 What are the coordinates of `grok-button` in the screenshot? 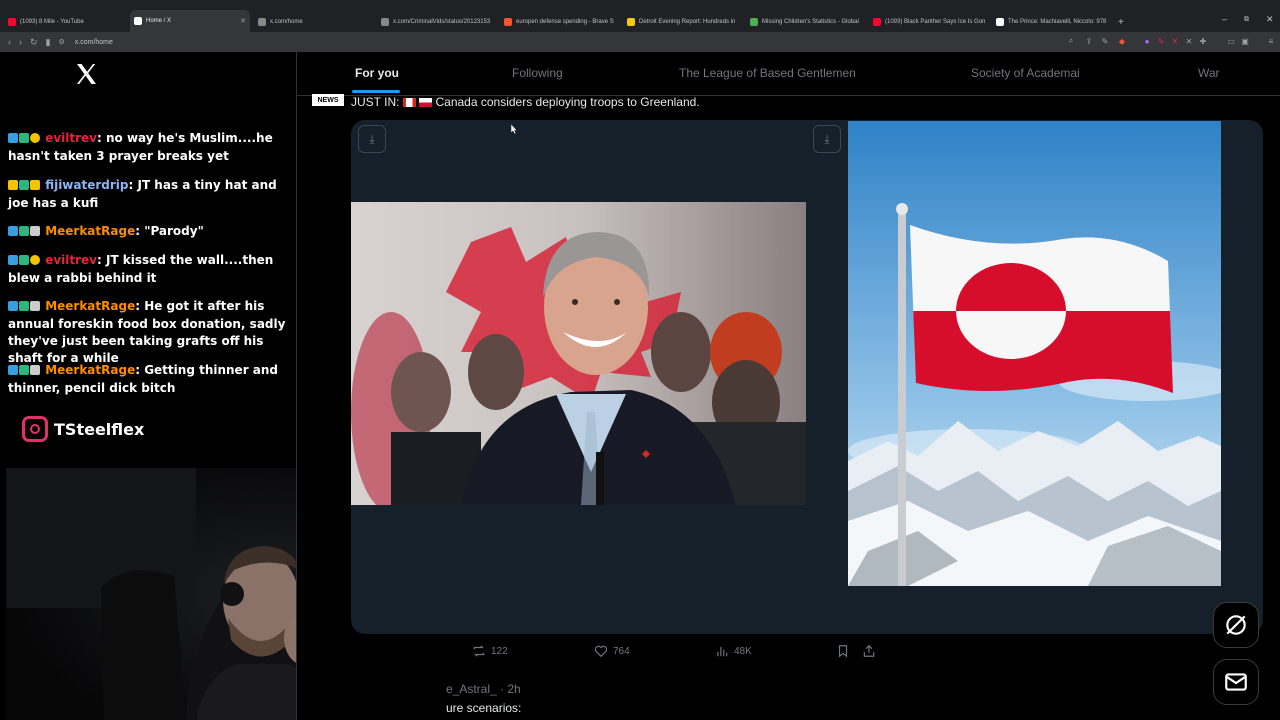 It's located at (1236, 625).